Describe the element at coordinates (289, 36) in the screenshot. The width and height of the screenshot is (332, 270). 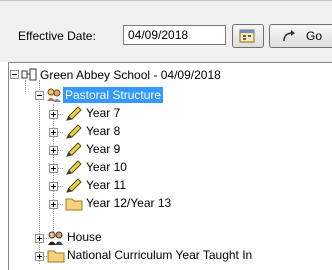
I see `redo-arrow-icon` at that location.